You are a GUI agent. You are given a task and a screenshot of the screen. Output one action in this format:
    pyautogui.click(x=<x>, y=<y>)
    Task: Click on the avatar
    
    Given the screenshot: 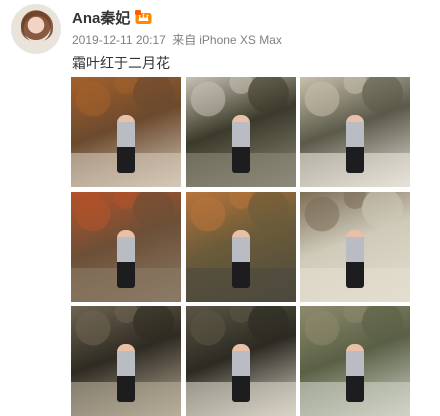 What is the action you would take?
    pyautogui.click(x=36, y=29)
    